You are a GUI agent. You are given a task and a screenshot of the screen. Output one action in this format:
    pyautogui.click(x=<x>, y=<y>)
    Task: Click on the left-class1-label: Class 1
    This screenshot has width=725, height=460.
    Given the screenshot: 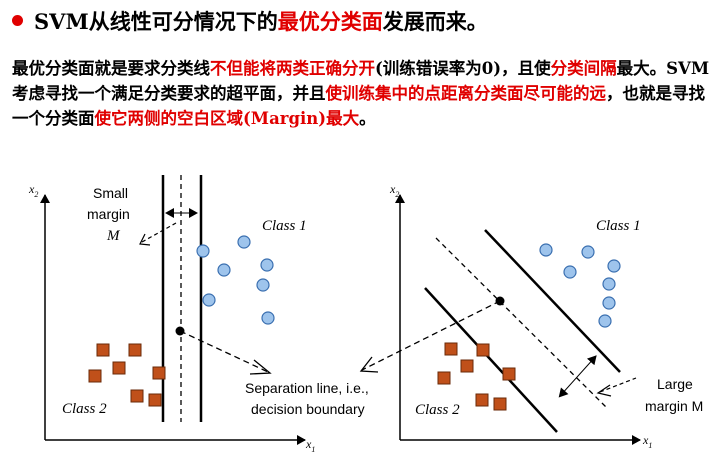 What is the action you would take?
    pyautogui.click(x=284, y=226)
    